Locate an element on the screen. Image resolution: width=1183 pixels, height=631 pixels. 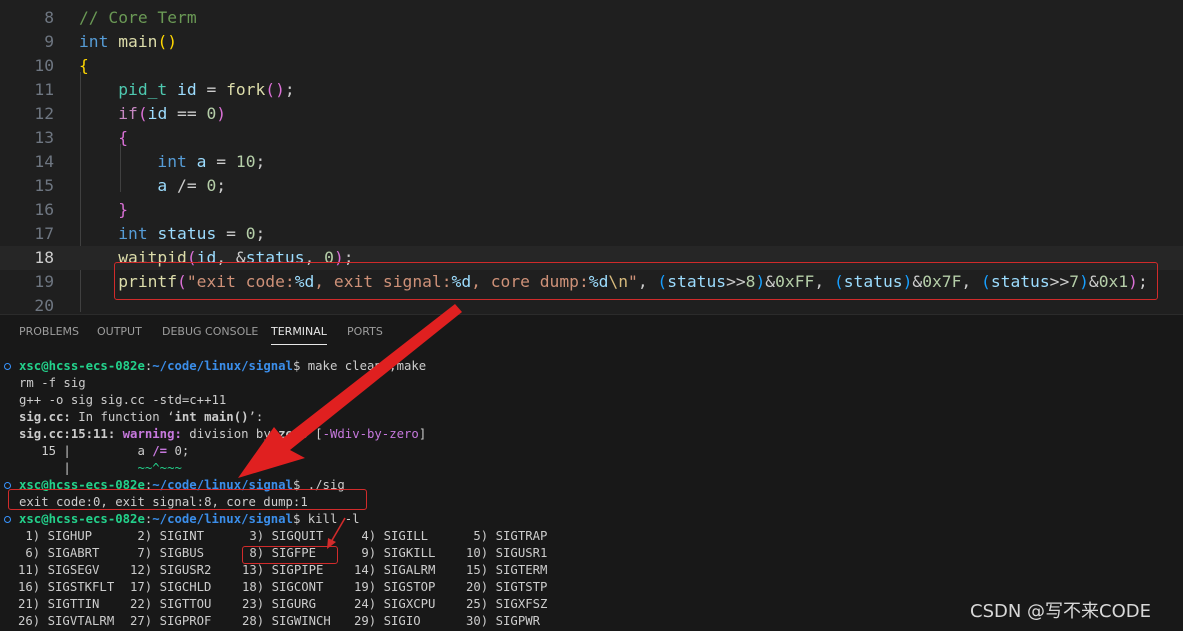
terminal-token: warning: is located at coordinates (152, 434).